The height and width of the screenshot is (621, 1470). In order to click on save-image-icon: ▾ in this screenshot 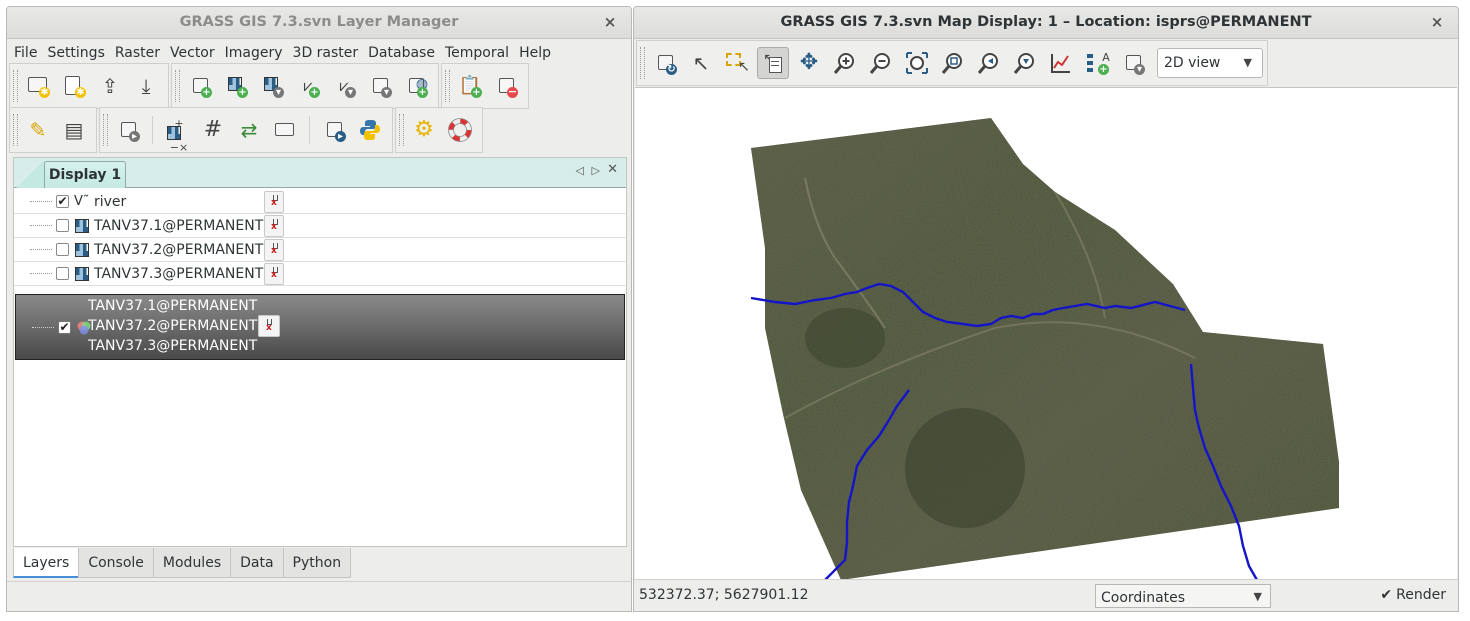, I will do `click(1133, 63)`.